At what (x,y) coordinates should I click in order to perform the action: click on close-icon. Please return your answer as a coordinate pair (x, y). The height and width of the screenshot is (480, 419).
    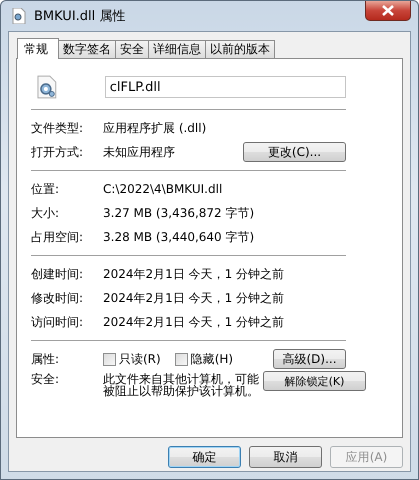
    Looking at the image, I should click on (388, 10).